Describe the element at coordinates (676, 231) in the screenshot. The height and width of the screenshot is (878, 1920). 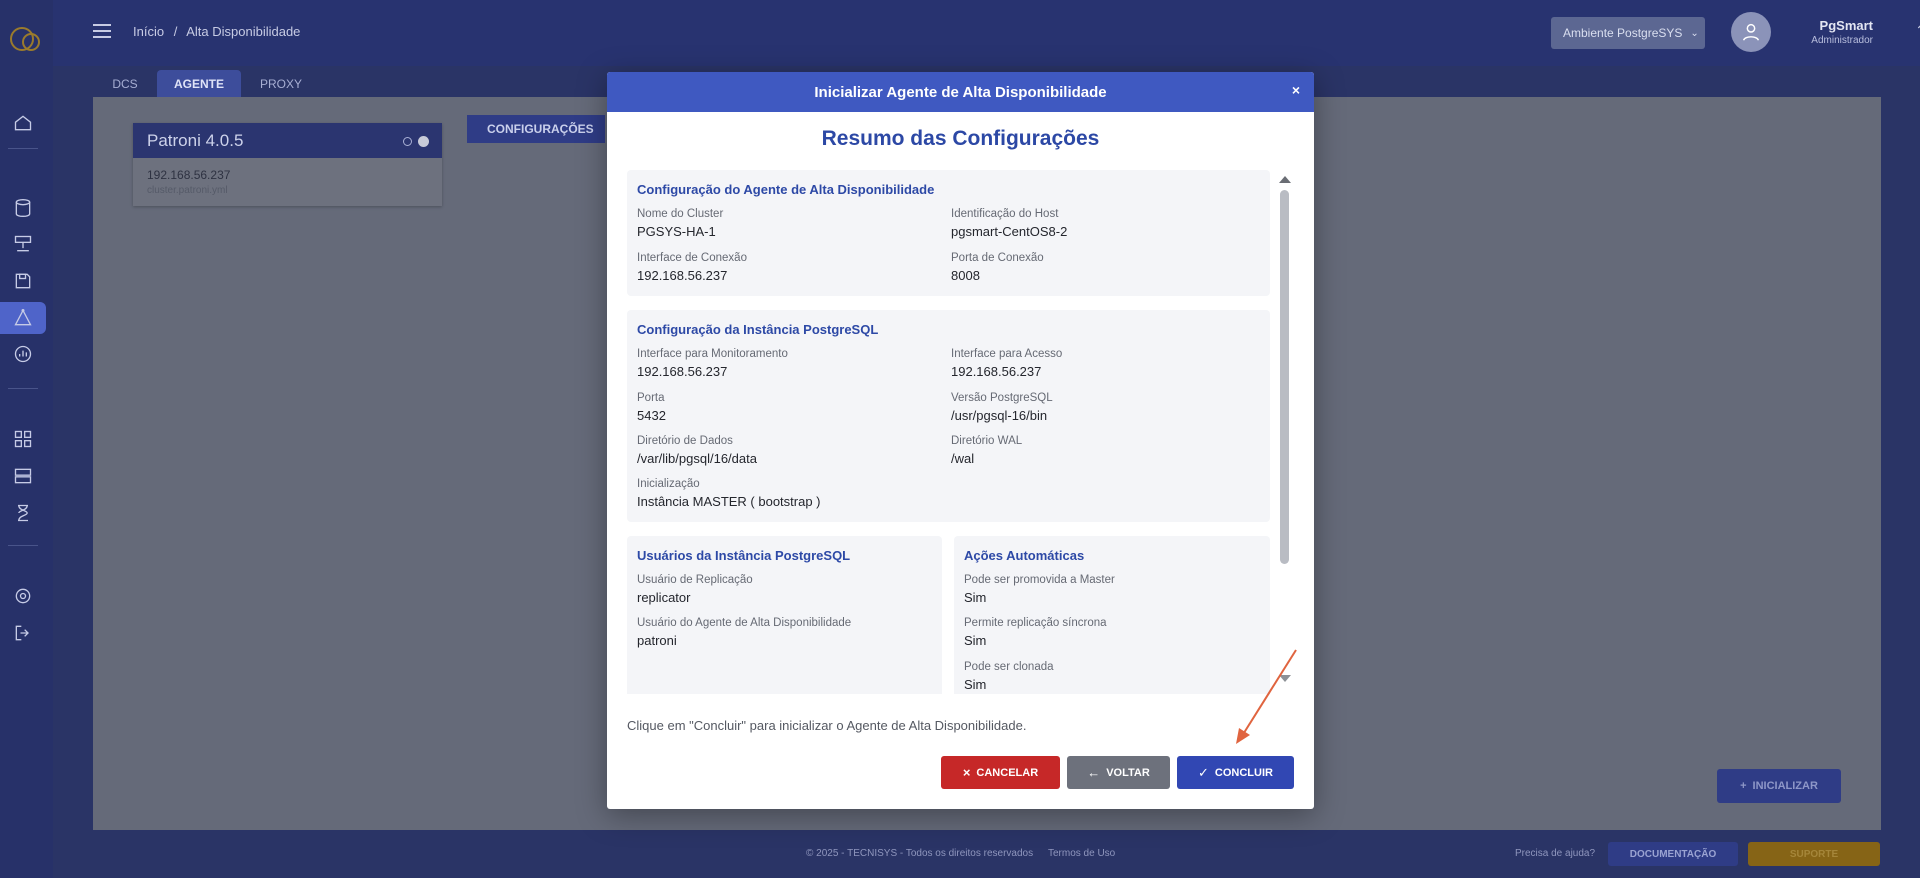
I see `field-value: PGSYS-HA-1` at that location.